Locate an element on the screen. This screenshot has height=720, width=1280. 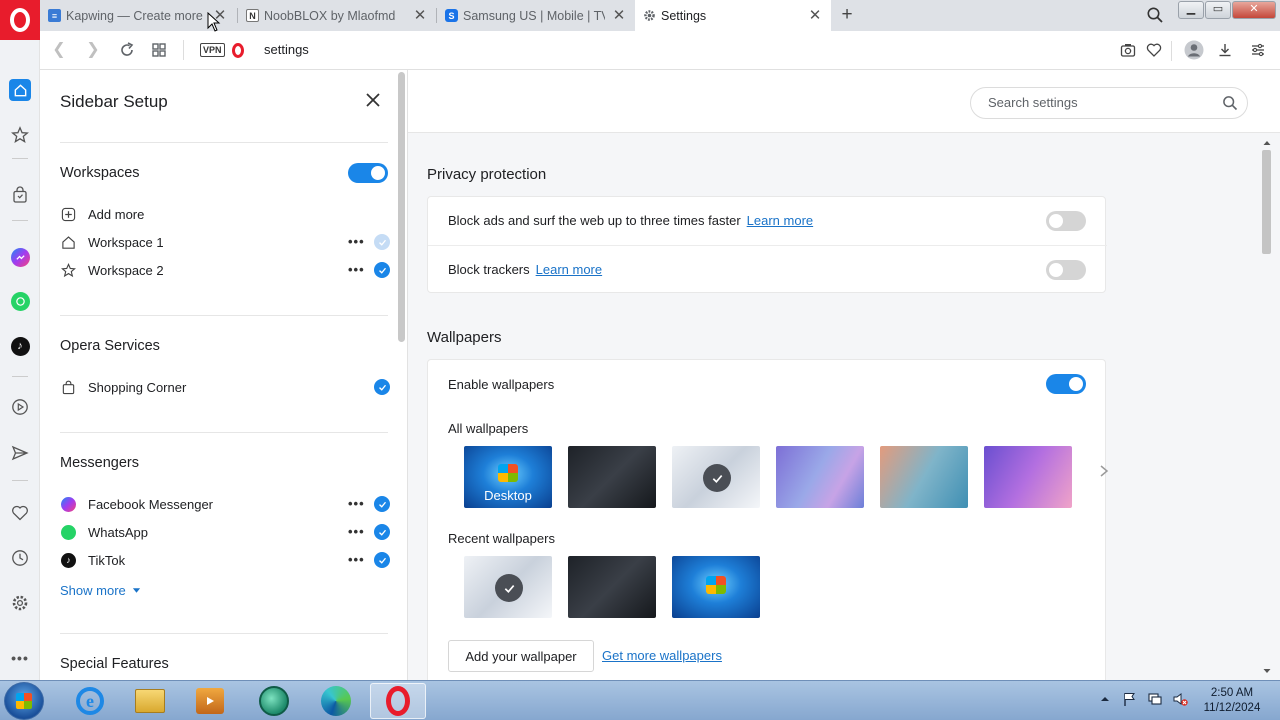
facebook-messenger-check is located at coordinates (382, 504).